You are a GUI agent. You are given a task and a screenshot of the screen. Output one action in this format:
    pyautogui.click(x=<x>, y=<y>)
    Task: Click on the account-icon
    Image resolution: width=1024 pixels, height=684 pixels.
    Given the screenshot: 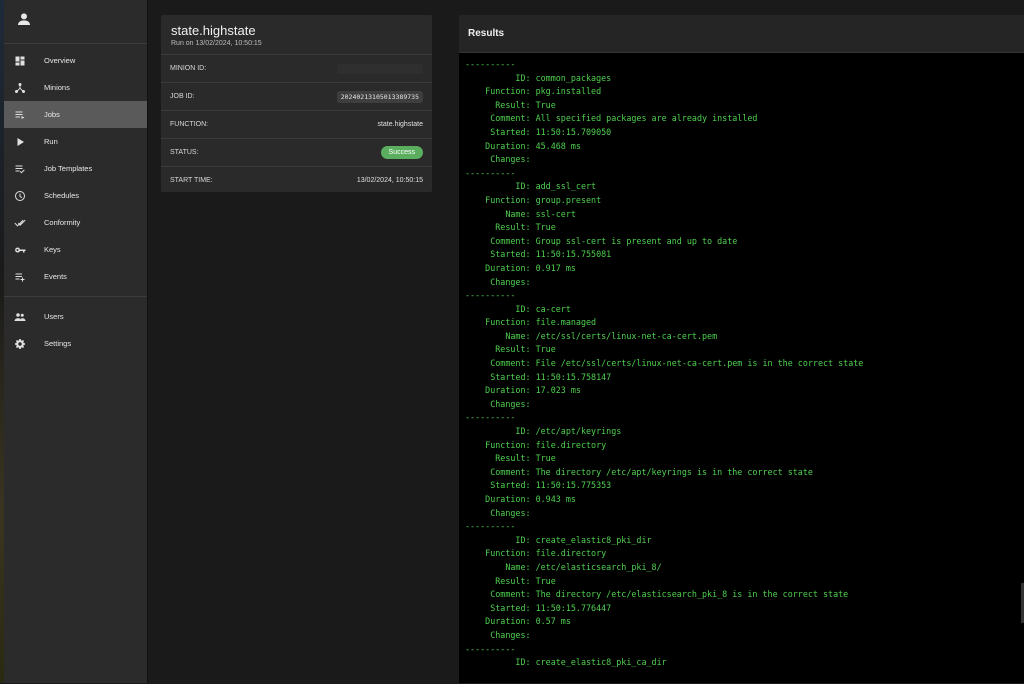 What is the action you would take?
    pyautogui.click(x=24, y=21)
    